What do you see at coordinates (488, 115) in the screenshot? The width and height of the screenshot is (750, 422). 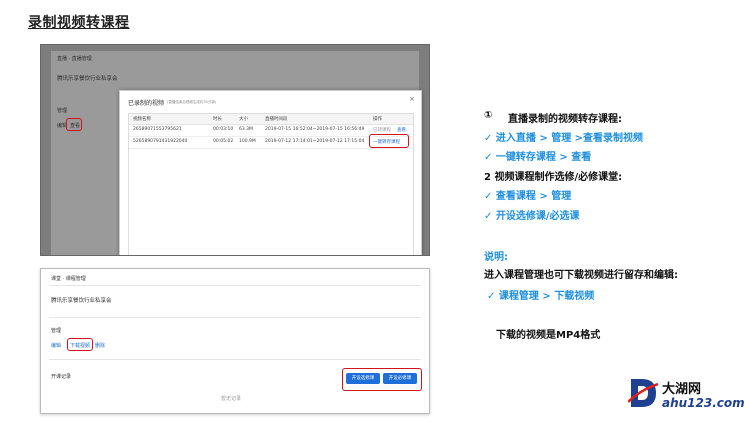 I see `step1-number: ①` at bounding box center [488, 115].